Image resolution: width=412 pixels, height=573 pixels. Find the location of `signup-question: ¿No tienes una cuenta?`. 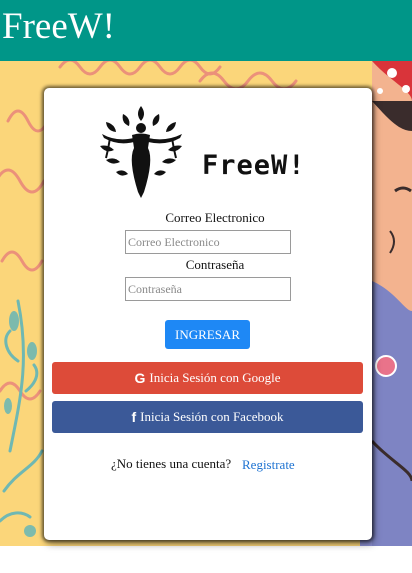

signup-question: ¿No tienes una cuenta? is located at coordinates (171, 463).